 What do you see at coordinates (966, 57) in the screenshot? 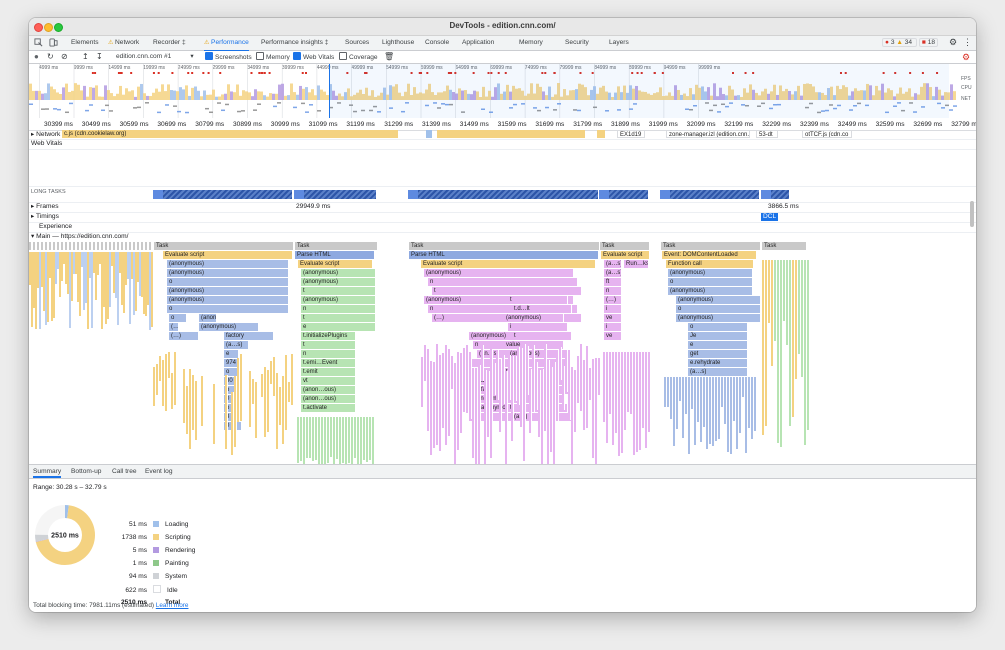
I see `capture-settings-gear-icon: ⚙` at bounding box center [966, 57].